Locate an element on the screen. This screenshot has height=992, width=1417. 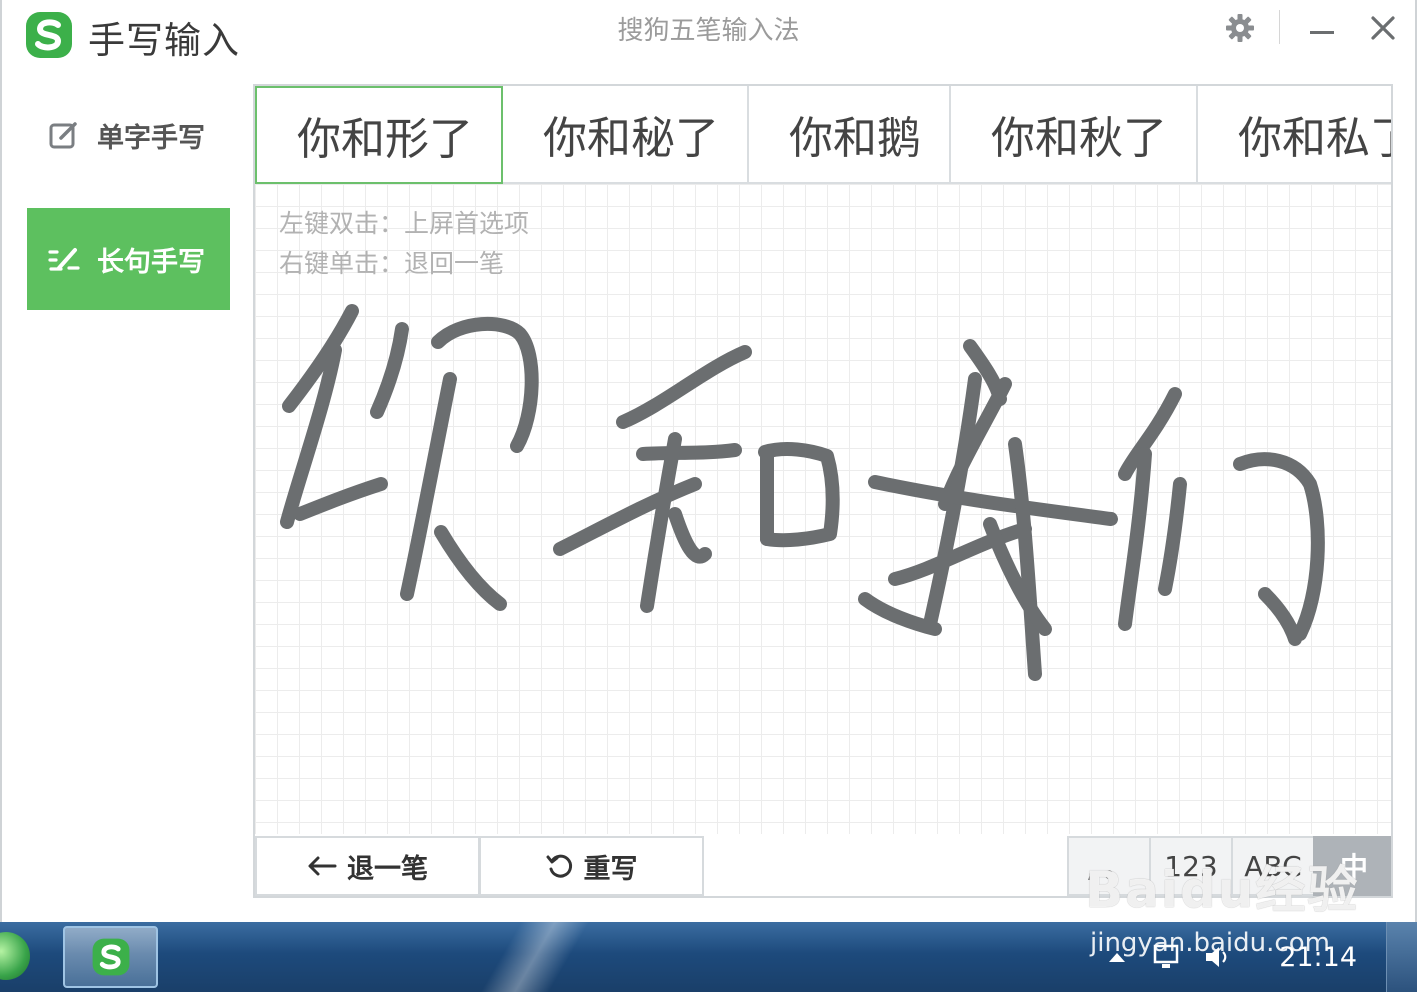
sidebar-item-label: 长句手写 is located at coordinates (151, 262).